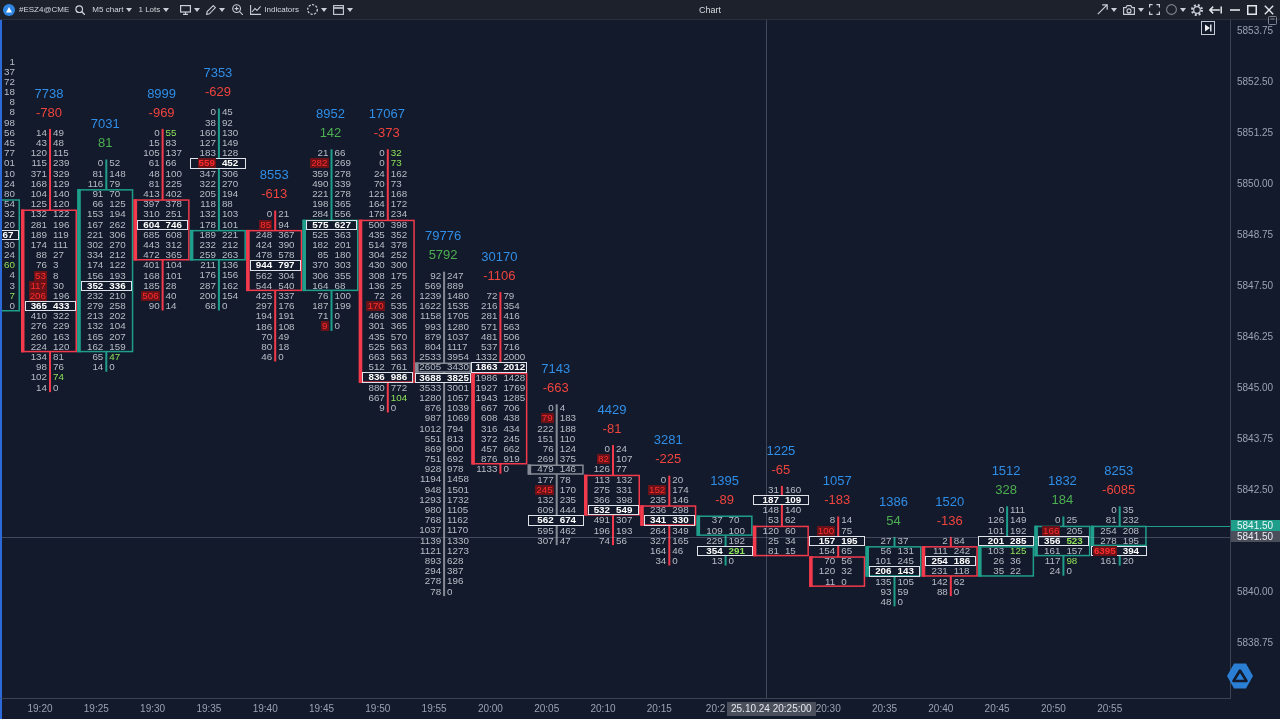 This screenshot has height=719, width=1280. Describe the element at coordinates (659, 709) in the screenshot. I see `time-label: 20:15` at that location.